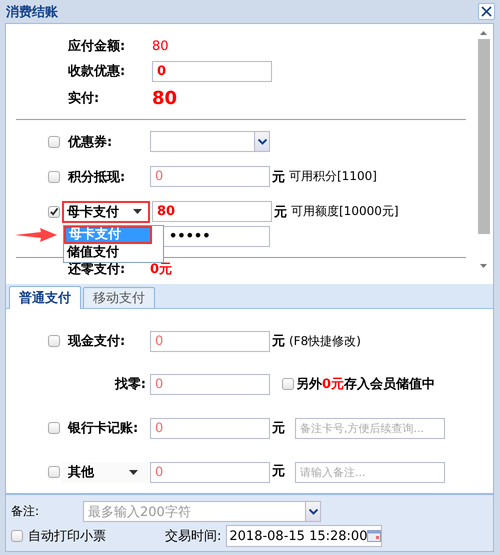 Image resolution: width=500 pixels, height=555 pixels. Describe the element at coordinates (32, 12) in the screenshot. I see `window-title: 消费结账` at that location.